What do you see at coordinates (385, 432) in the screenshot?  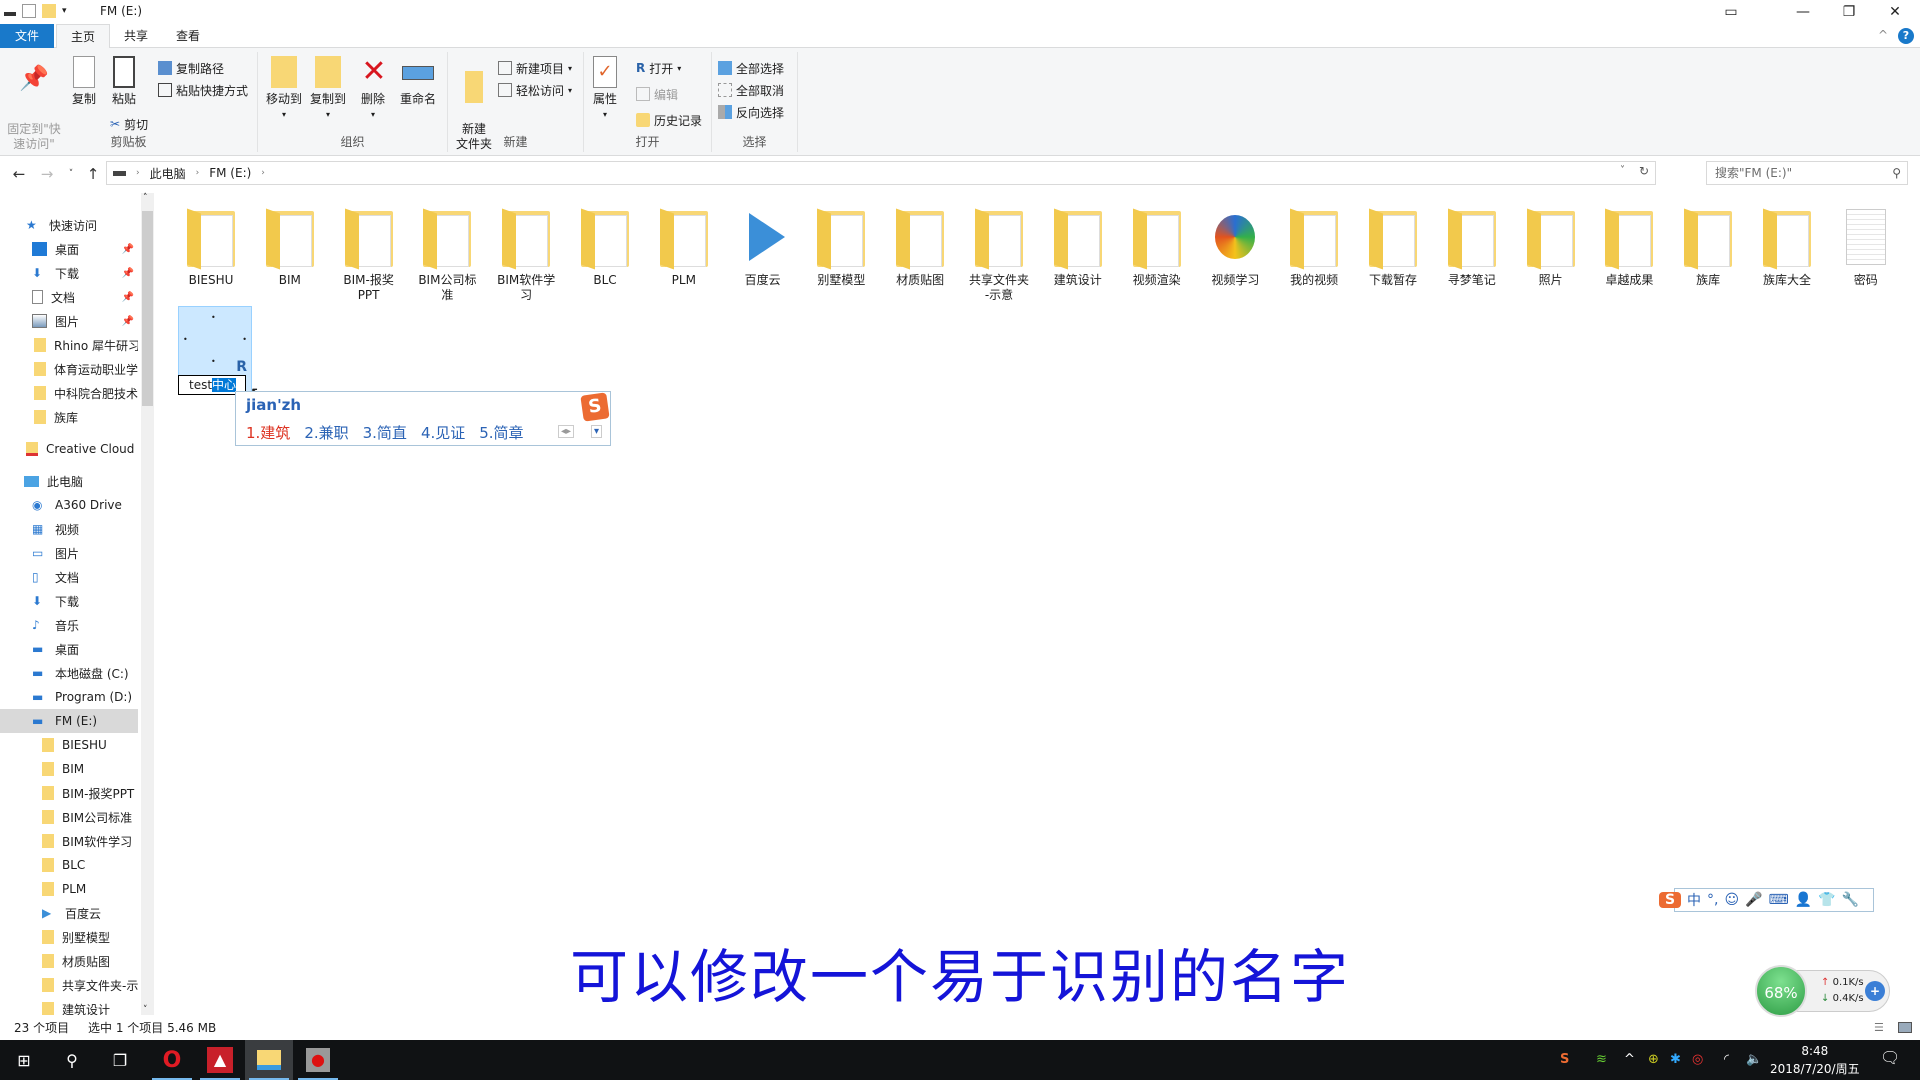 I see `ime-candidate: 3.简直` at bounding box center [385, 432].